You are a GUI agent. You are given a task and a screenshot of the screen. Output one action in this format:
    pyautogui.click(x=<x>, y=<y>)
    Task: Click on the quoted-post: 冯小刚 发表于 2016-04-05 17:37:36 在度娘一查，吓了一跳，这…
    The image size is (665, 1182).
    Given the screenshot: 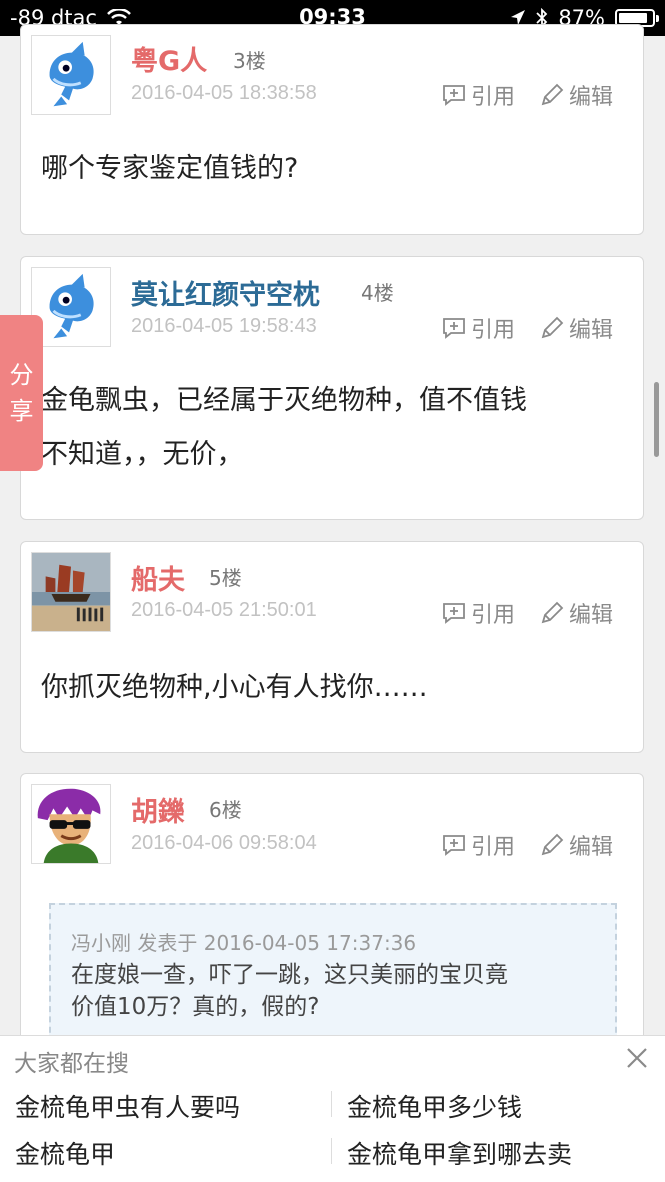 What is the action you would take?
    pyautogui.click(x=333, y=973)
    